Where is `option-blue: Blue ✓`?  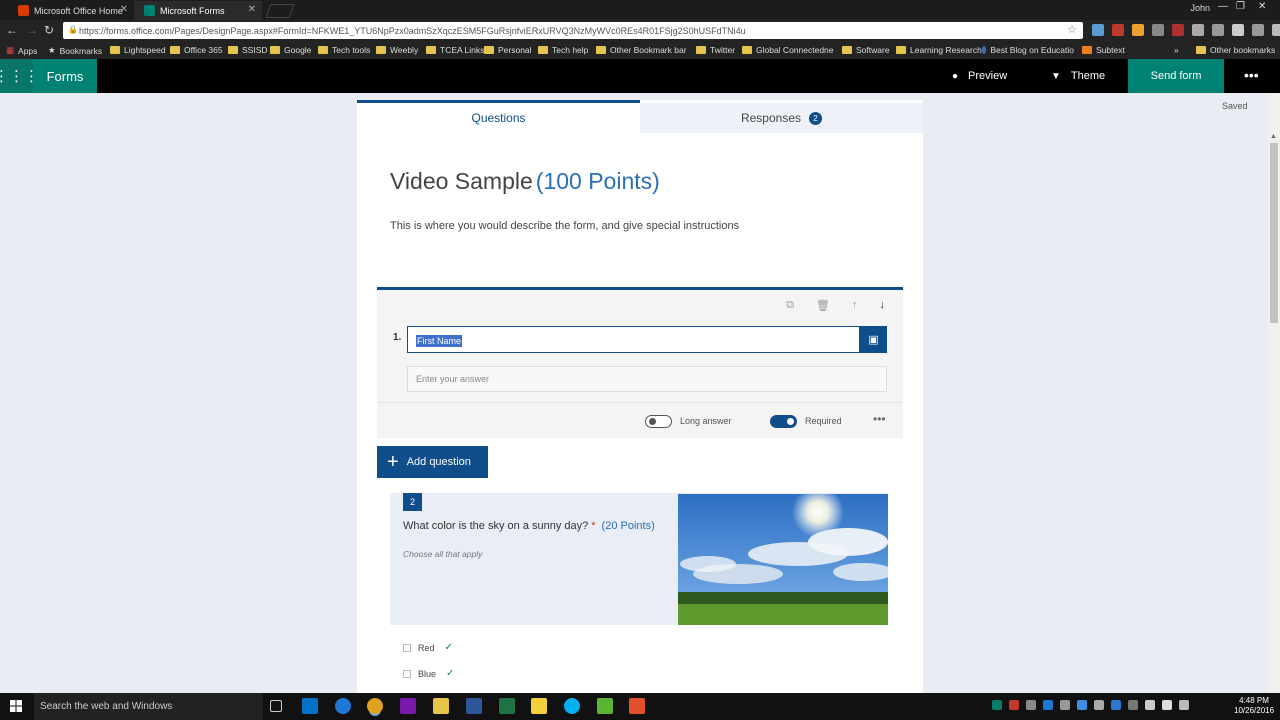
option-blue: Blue ✓ is located at coordinates (428, 673).